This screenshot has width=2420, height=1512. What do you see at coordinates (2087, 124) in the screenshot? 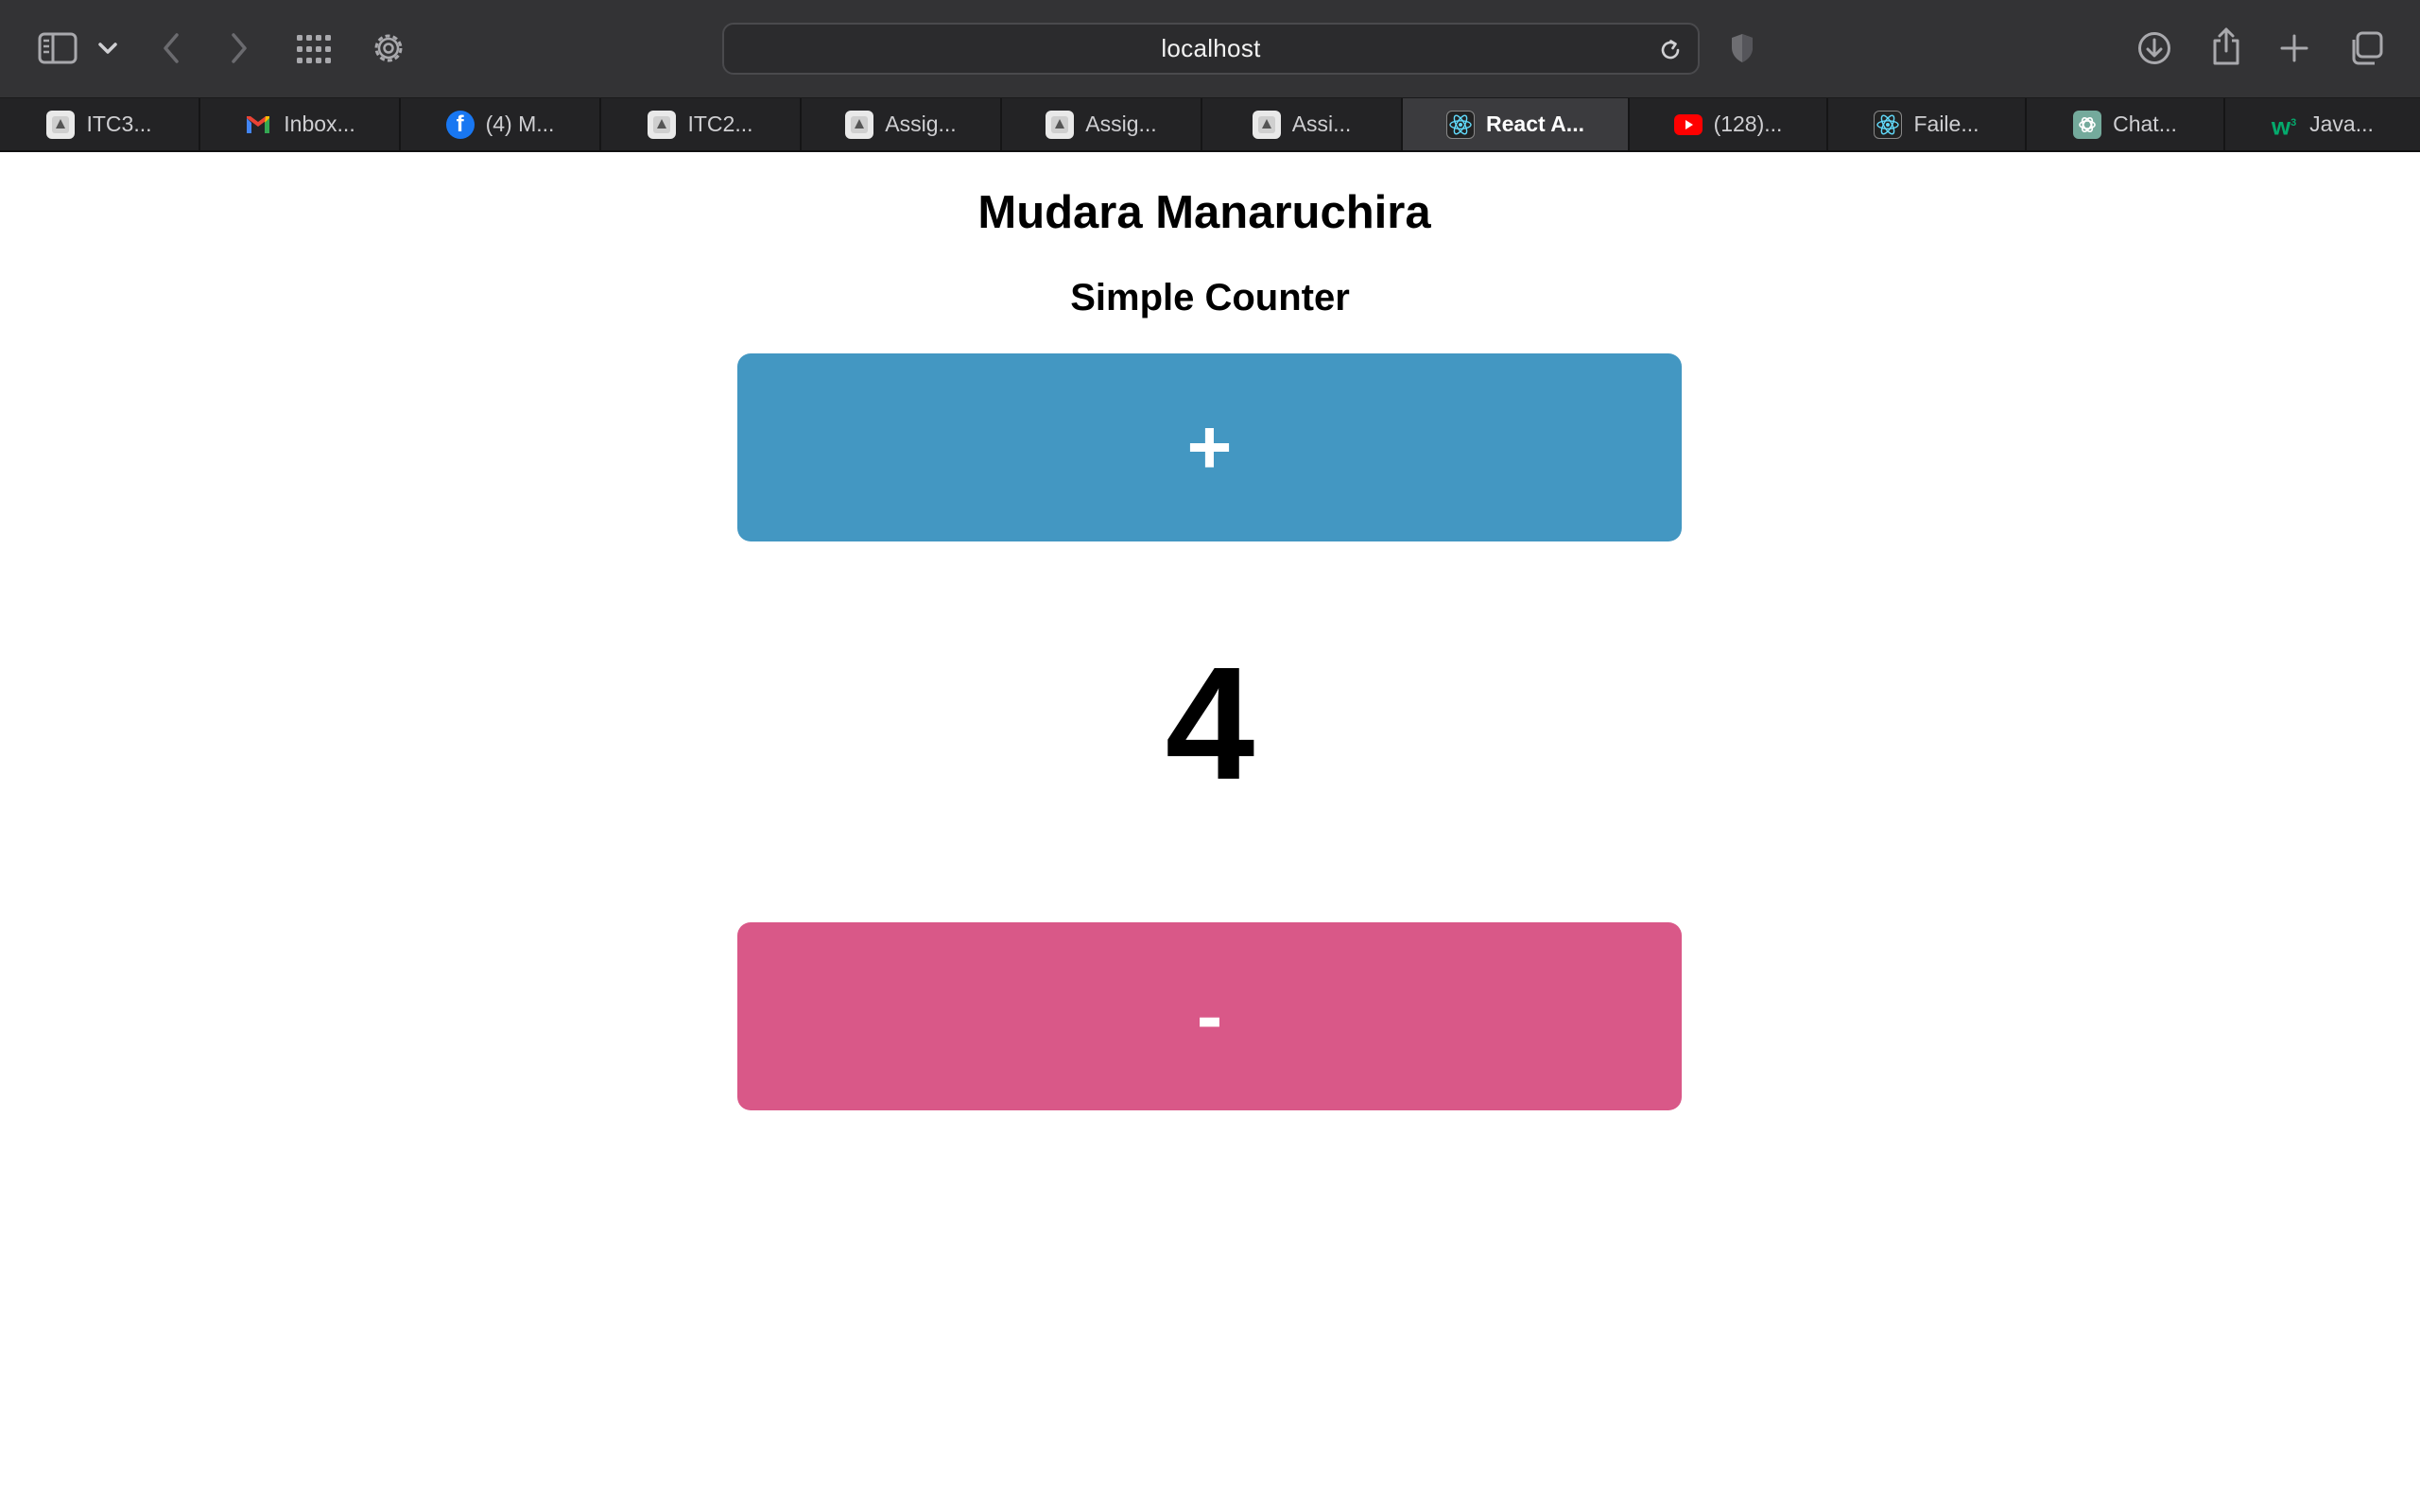
I see `chatgpt-icon` at bounding box center [2087, 124].